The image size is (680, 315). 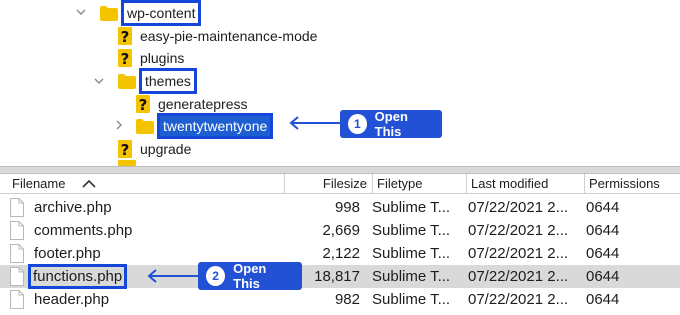 I want to click on tree-label-wp-content: wp-content, so click(x=161, y=13).